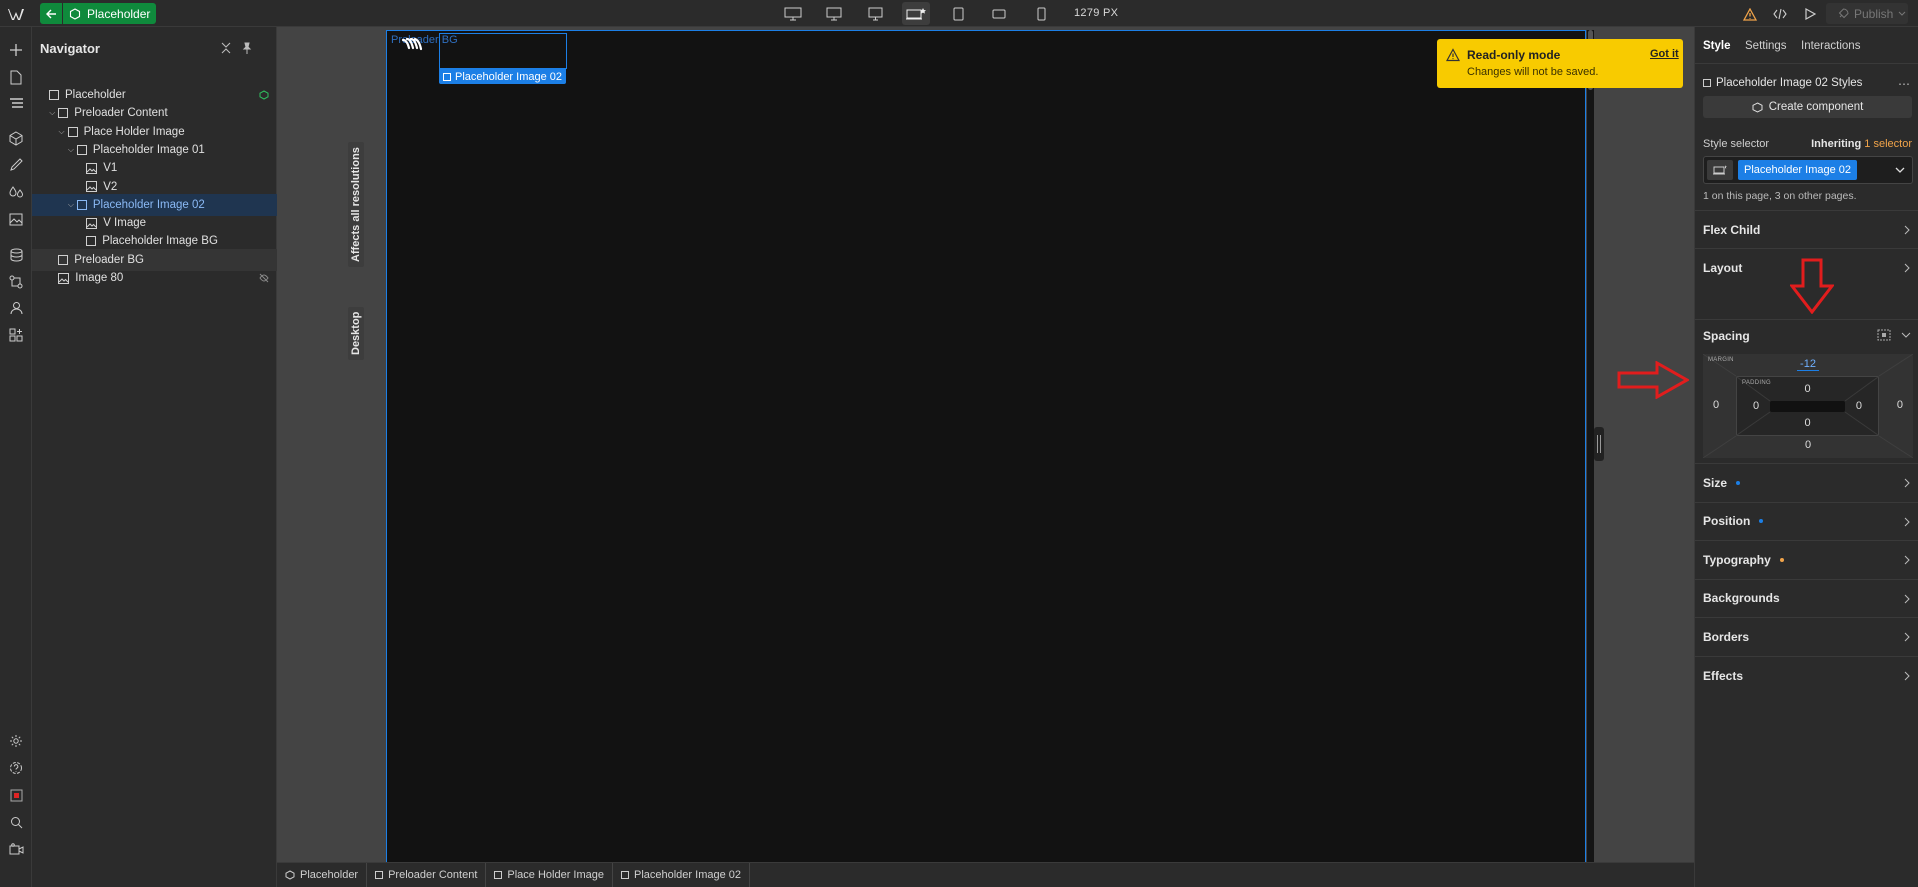 The height and width of the screenshot is (887, 1918). Describe the element at coordinates (16, 77) in the screenshot. I see `pages-button` at that location.